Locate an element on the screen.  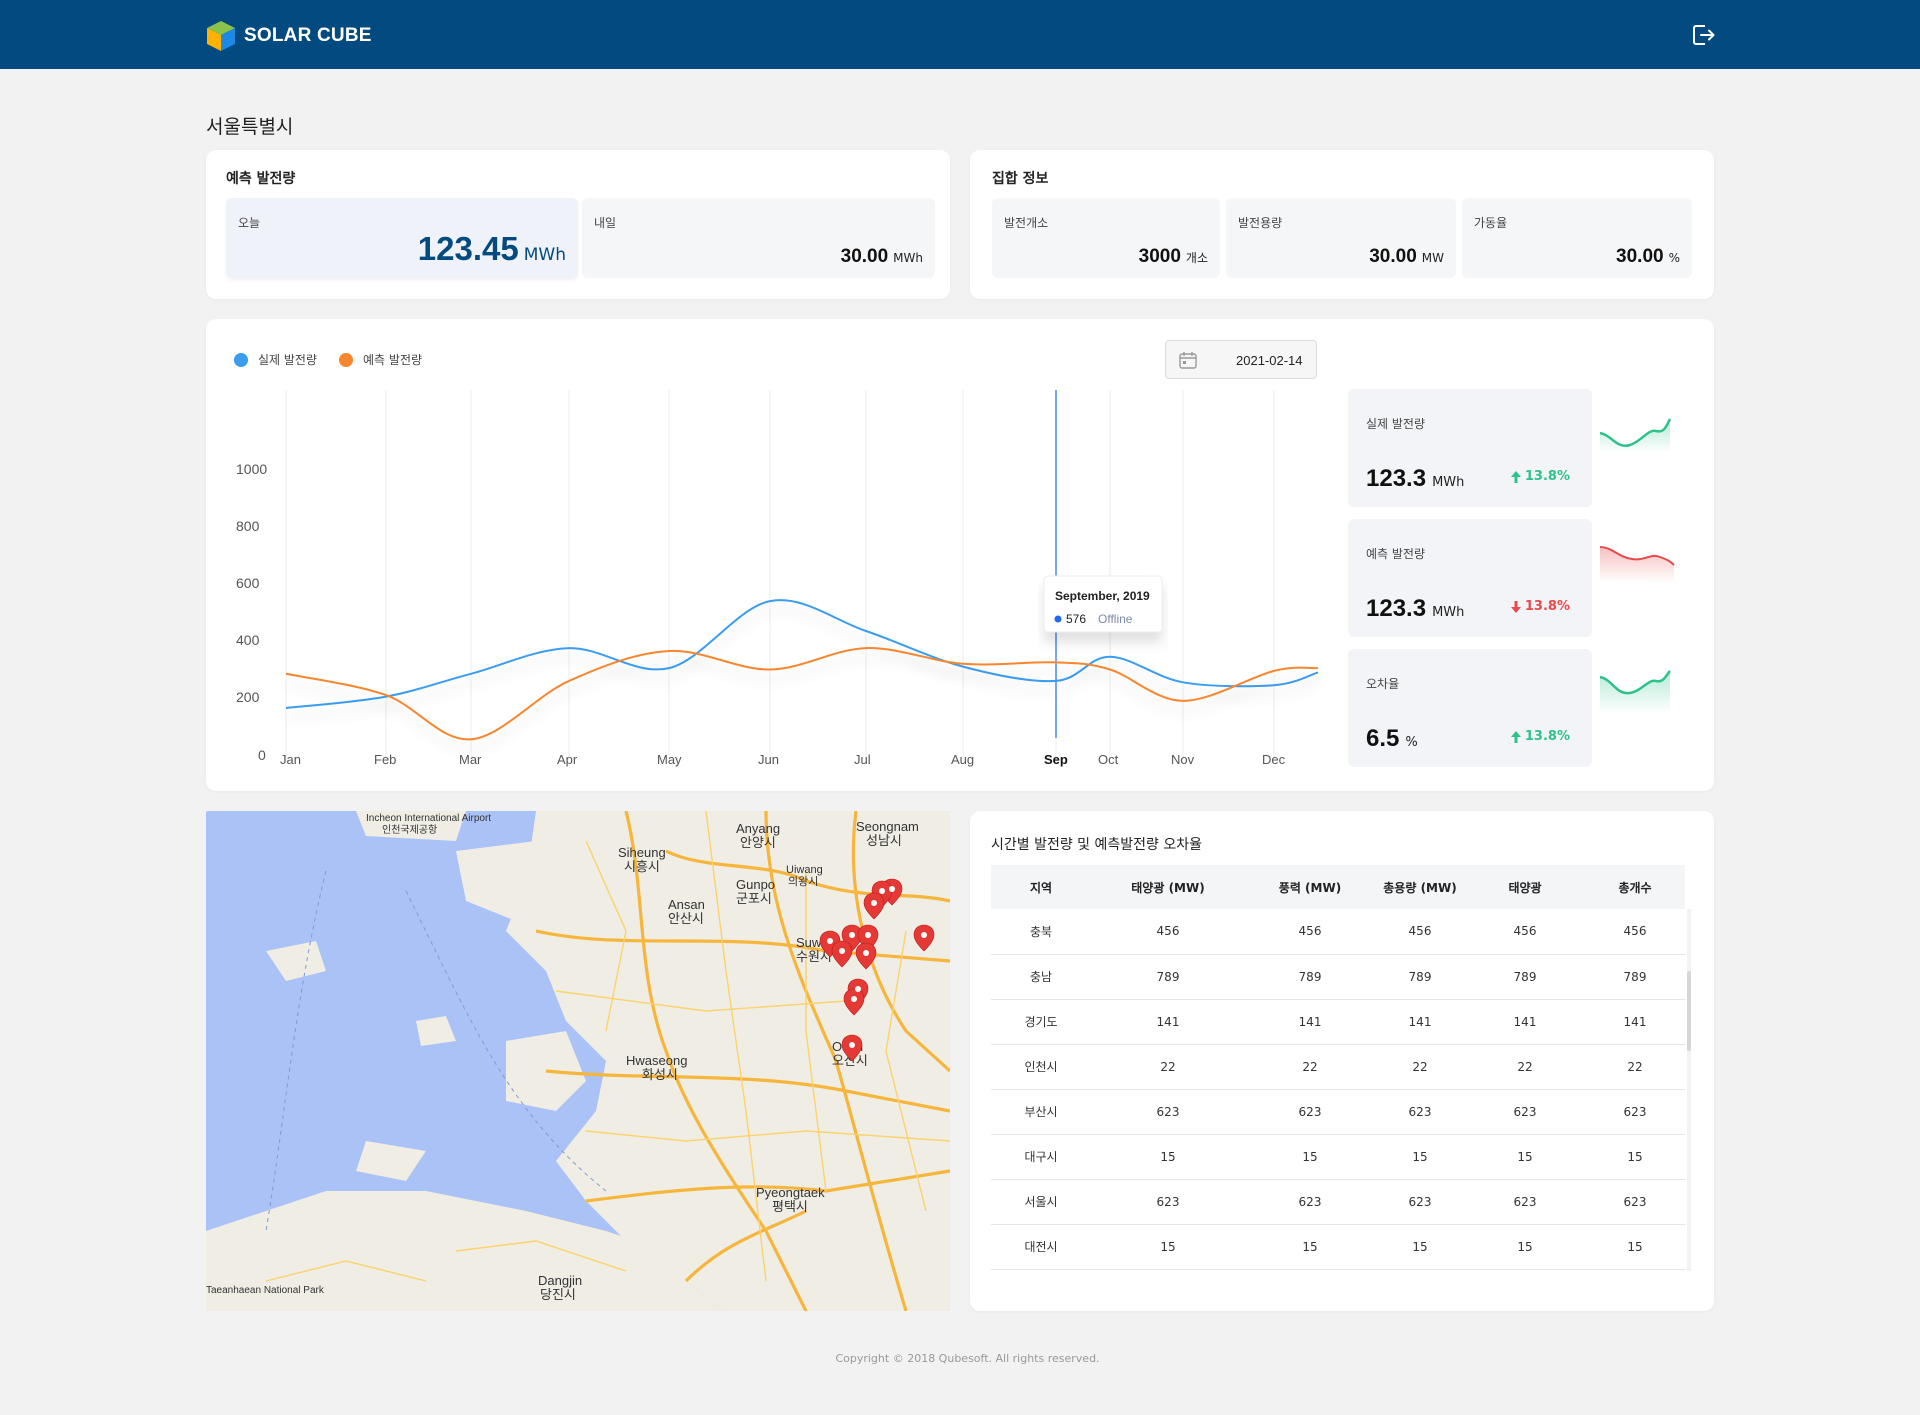
map-label: 안양시 is located at coordinates (758, 842).